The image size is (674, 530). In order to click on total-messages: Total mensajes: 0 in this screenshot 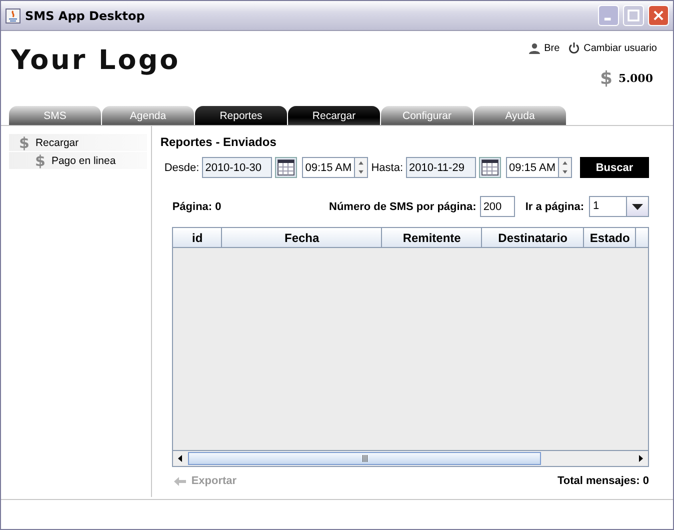, I will do `click(603, 481)`.